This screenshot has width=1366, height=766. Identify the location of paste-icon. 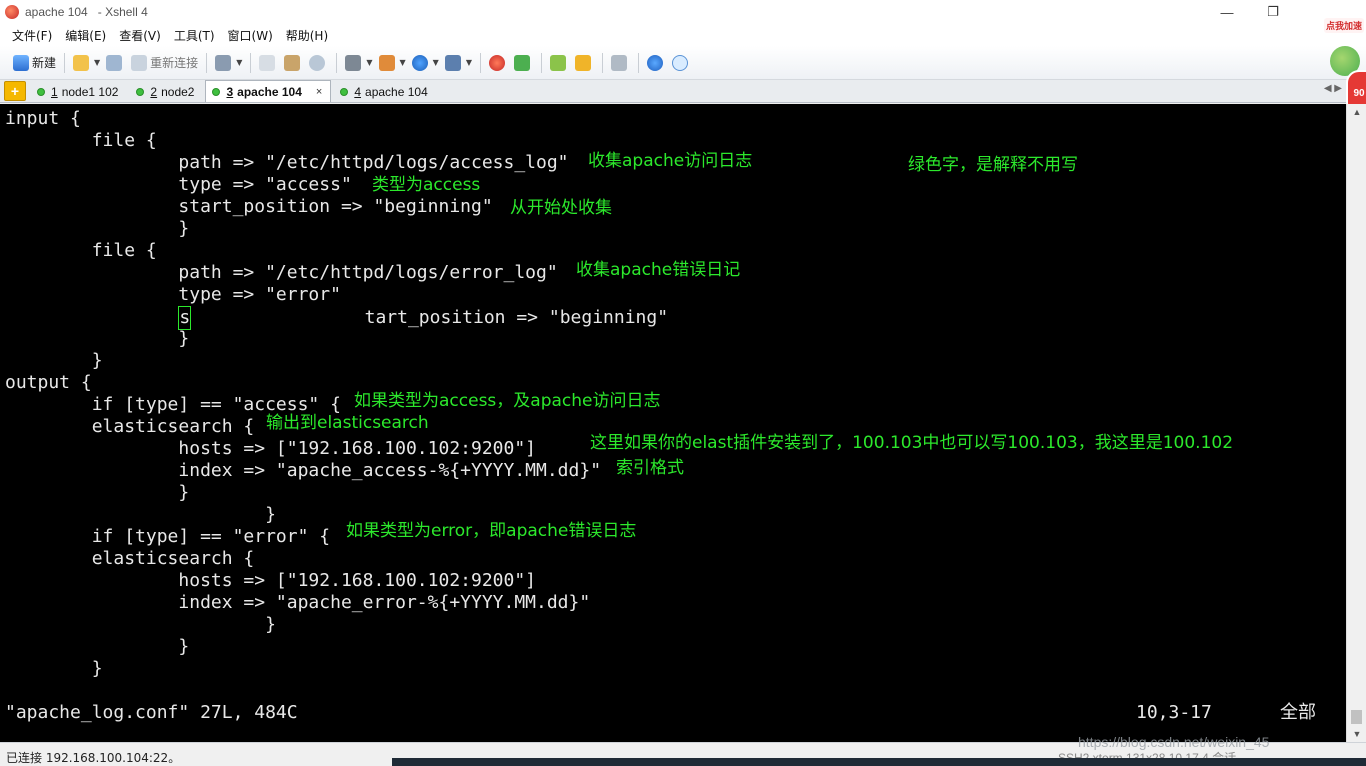
(292, 62).